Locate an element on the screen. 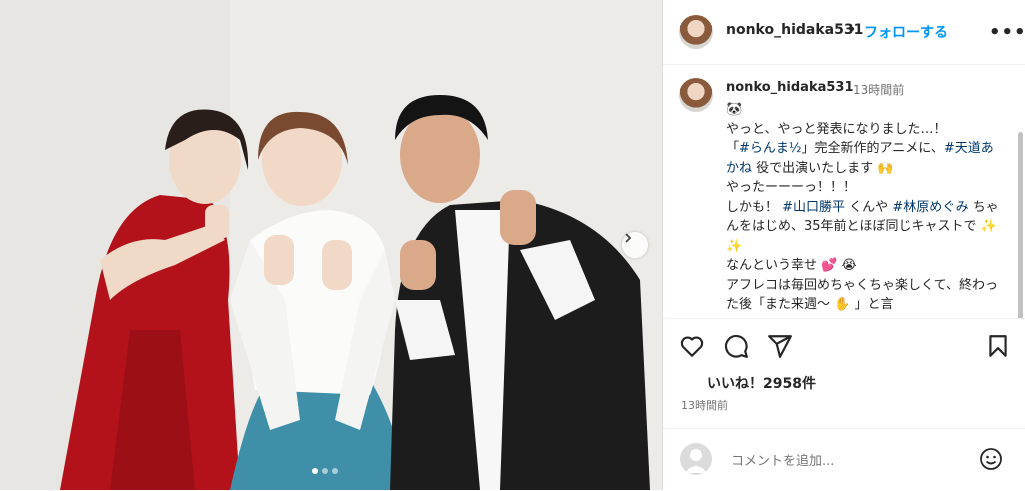 This screenshot has height=491, width=1025. hashtag-link: #林原めぐみ is located at coordinates (930, 207).